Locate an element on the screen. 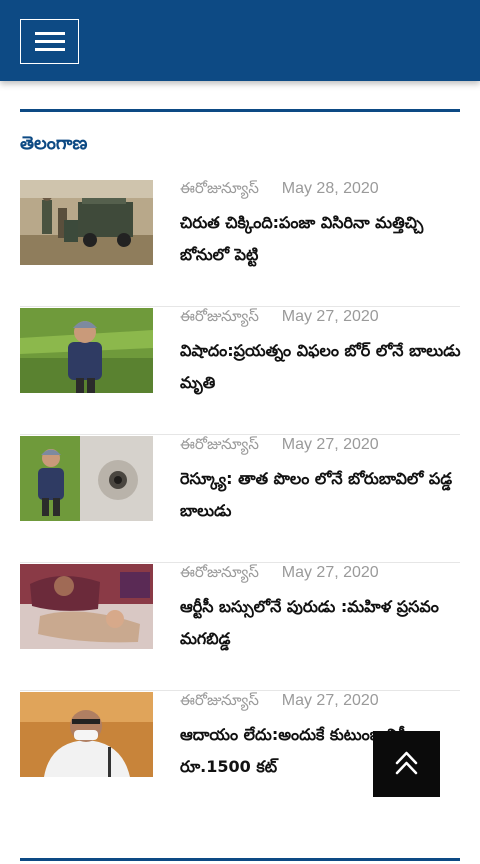 Image resolution: width=480 pixels, height=864 pixels. news-date: May 28, 2020 is located at coordinates (330, 188).